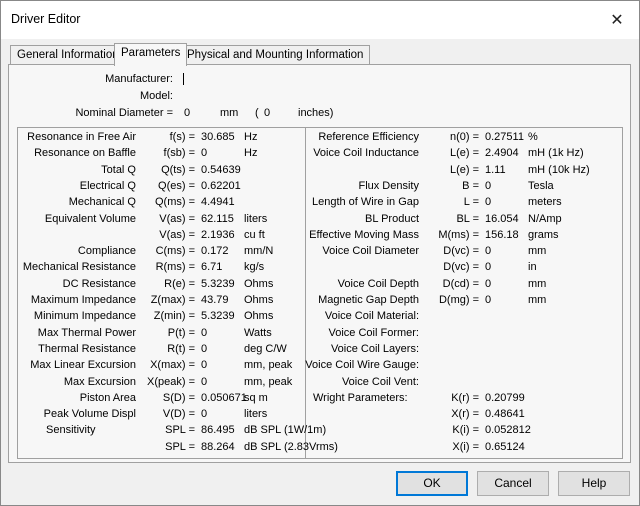  Describe the element at coordinates (470, 185) in the screenshot. I see `param-symbol: B =` at that location.